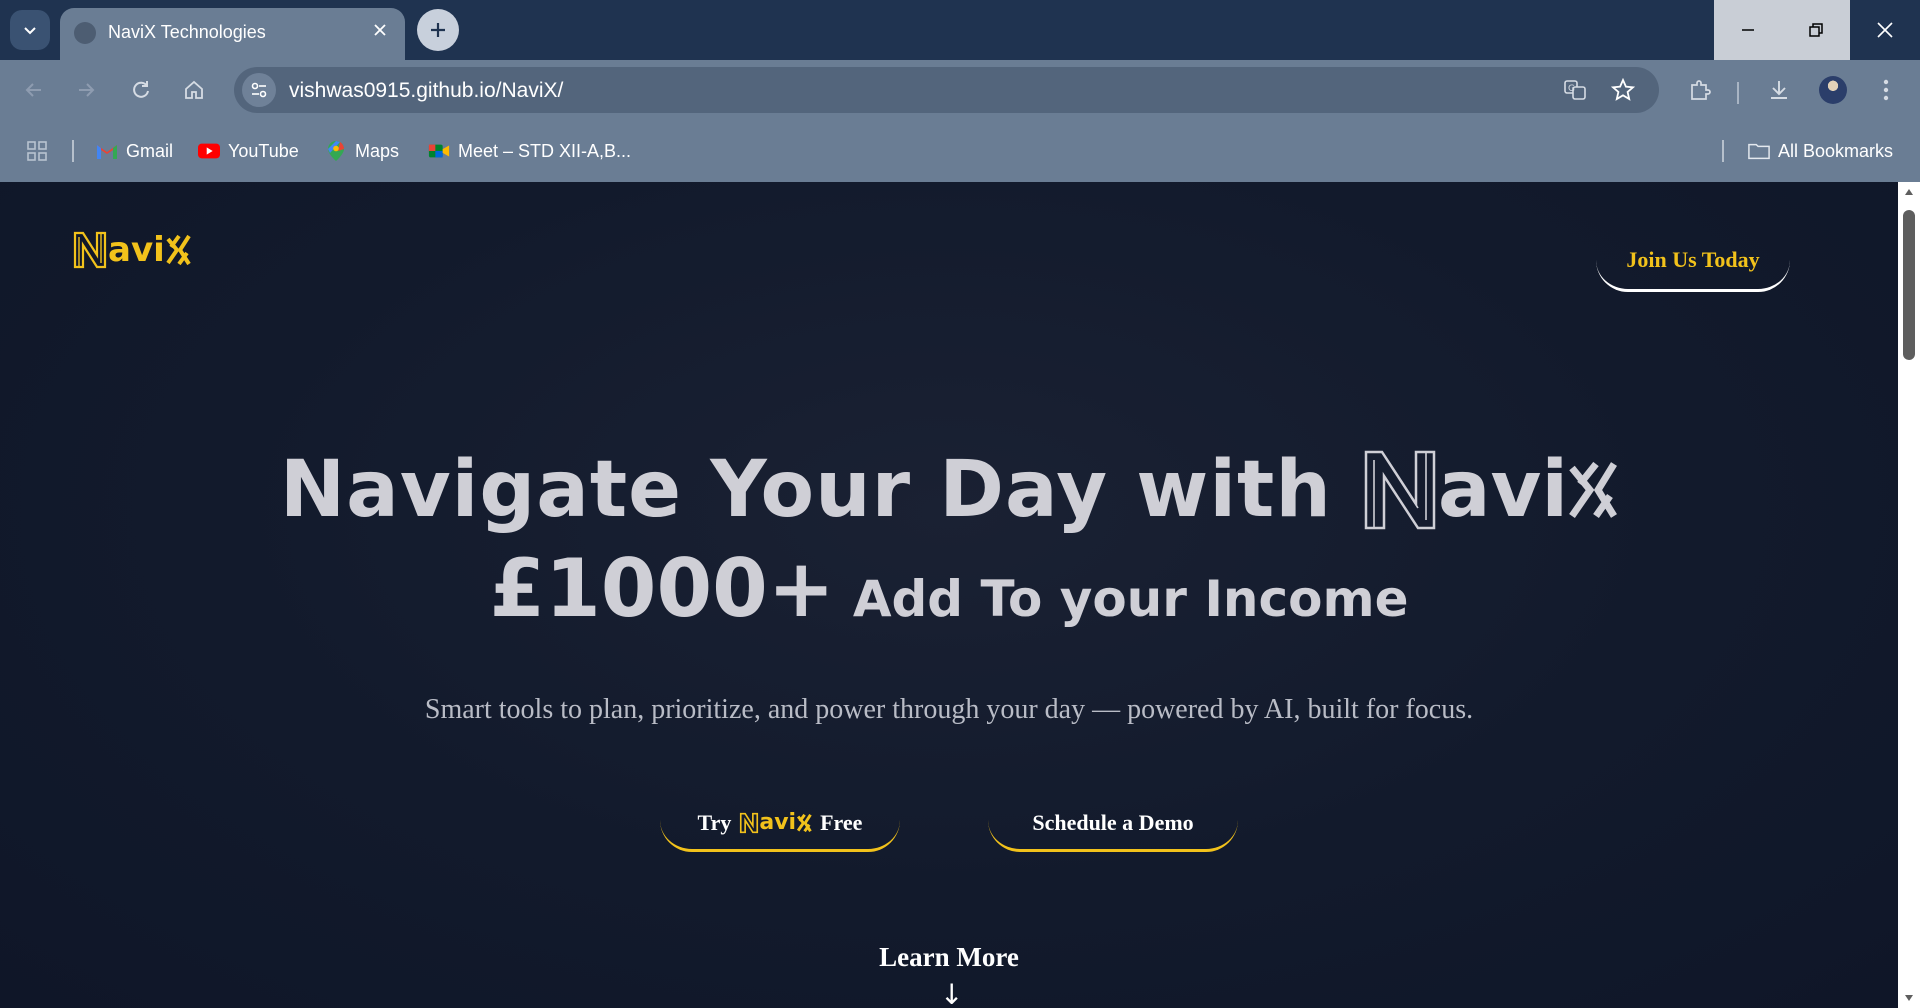 The width and height of the screenshot is (1920, 1008). What do you see at coordinates (949, 957) in the screenshot?
I see `learn-more-link: Learn More` at bounding box center [949, 957].